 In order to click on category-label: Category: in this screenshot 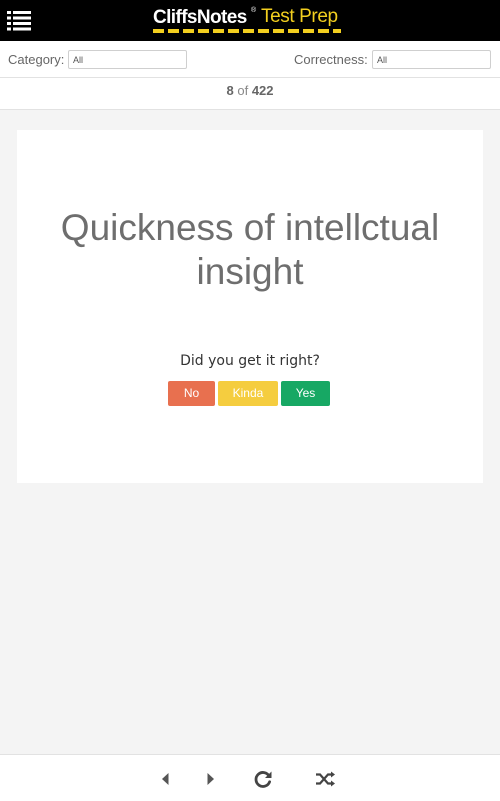, I will do `click(36, 59)`.